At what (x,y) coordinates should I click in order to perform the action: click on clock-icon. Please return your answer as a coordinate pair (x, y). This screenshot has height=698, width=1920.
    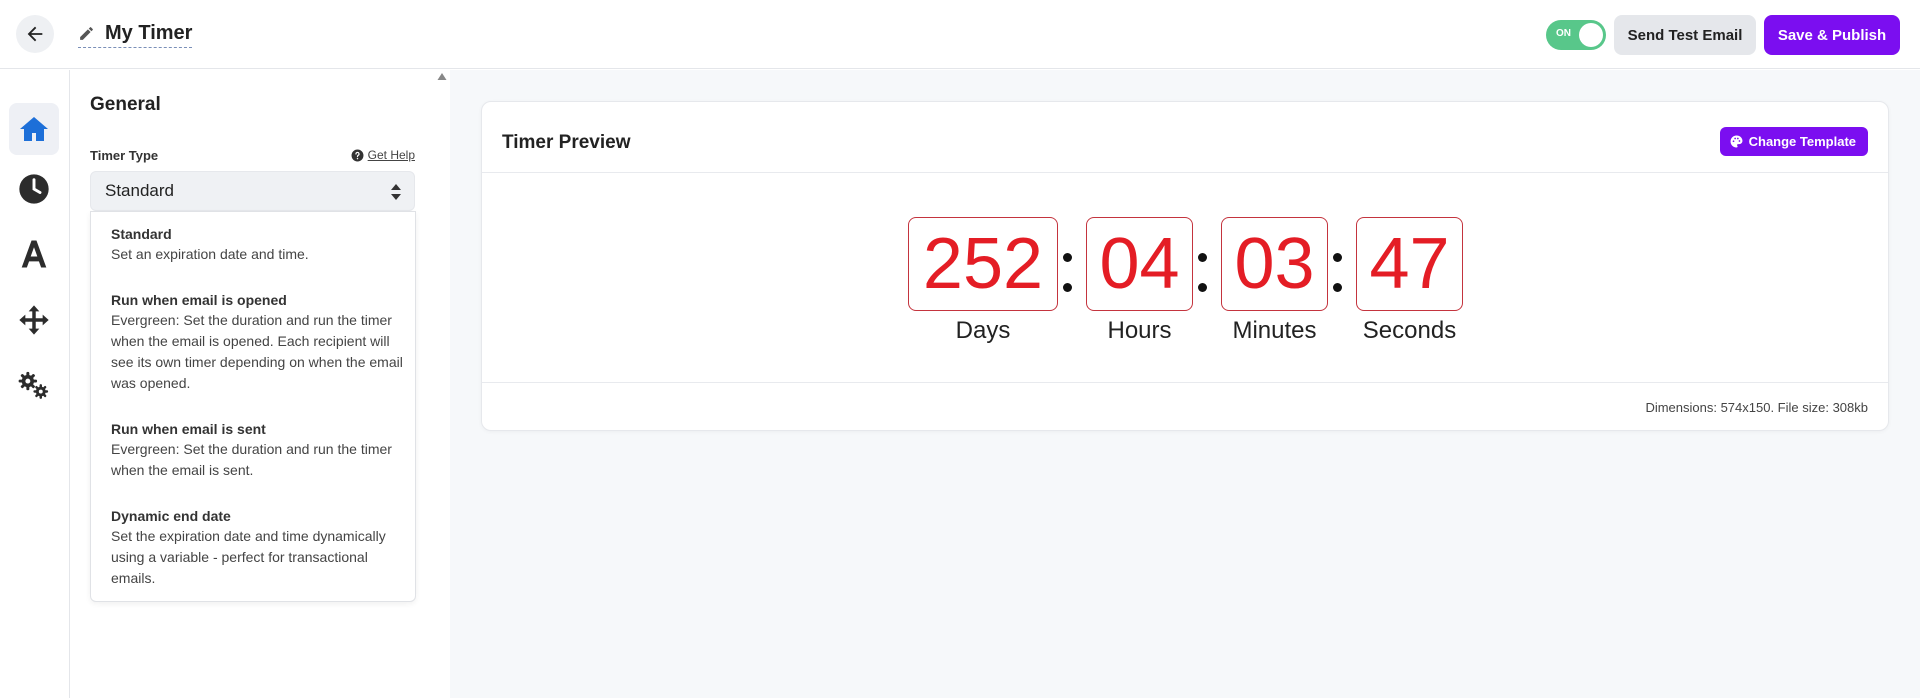
    Looking at the image, I should click on (34, 189).